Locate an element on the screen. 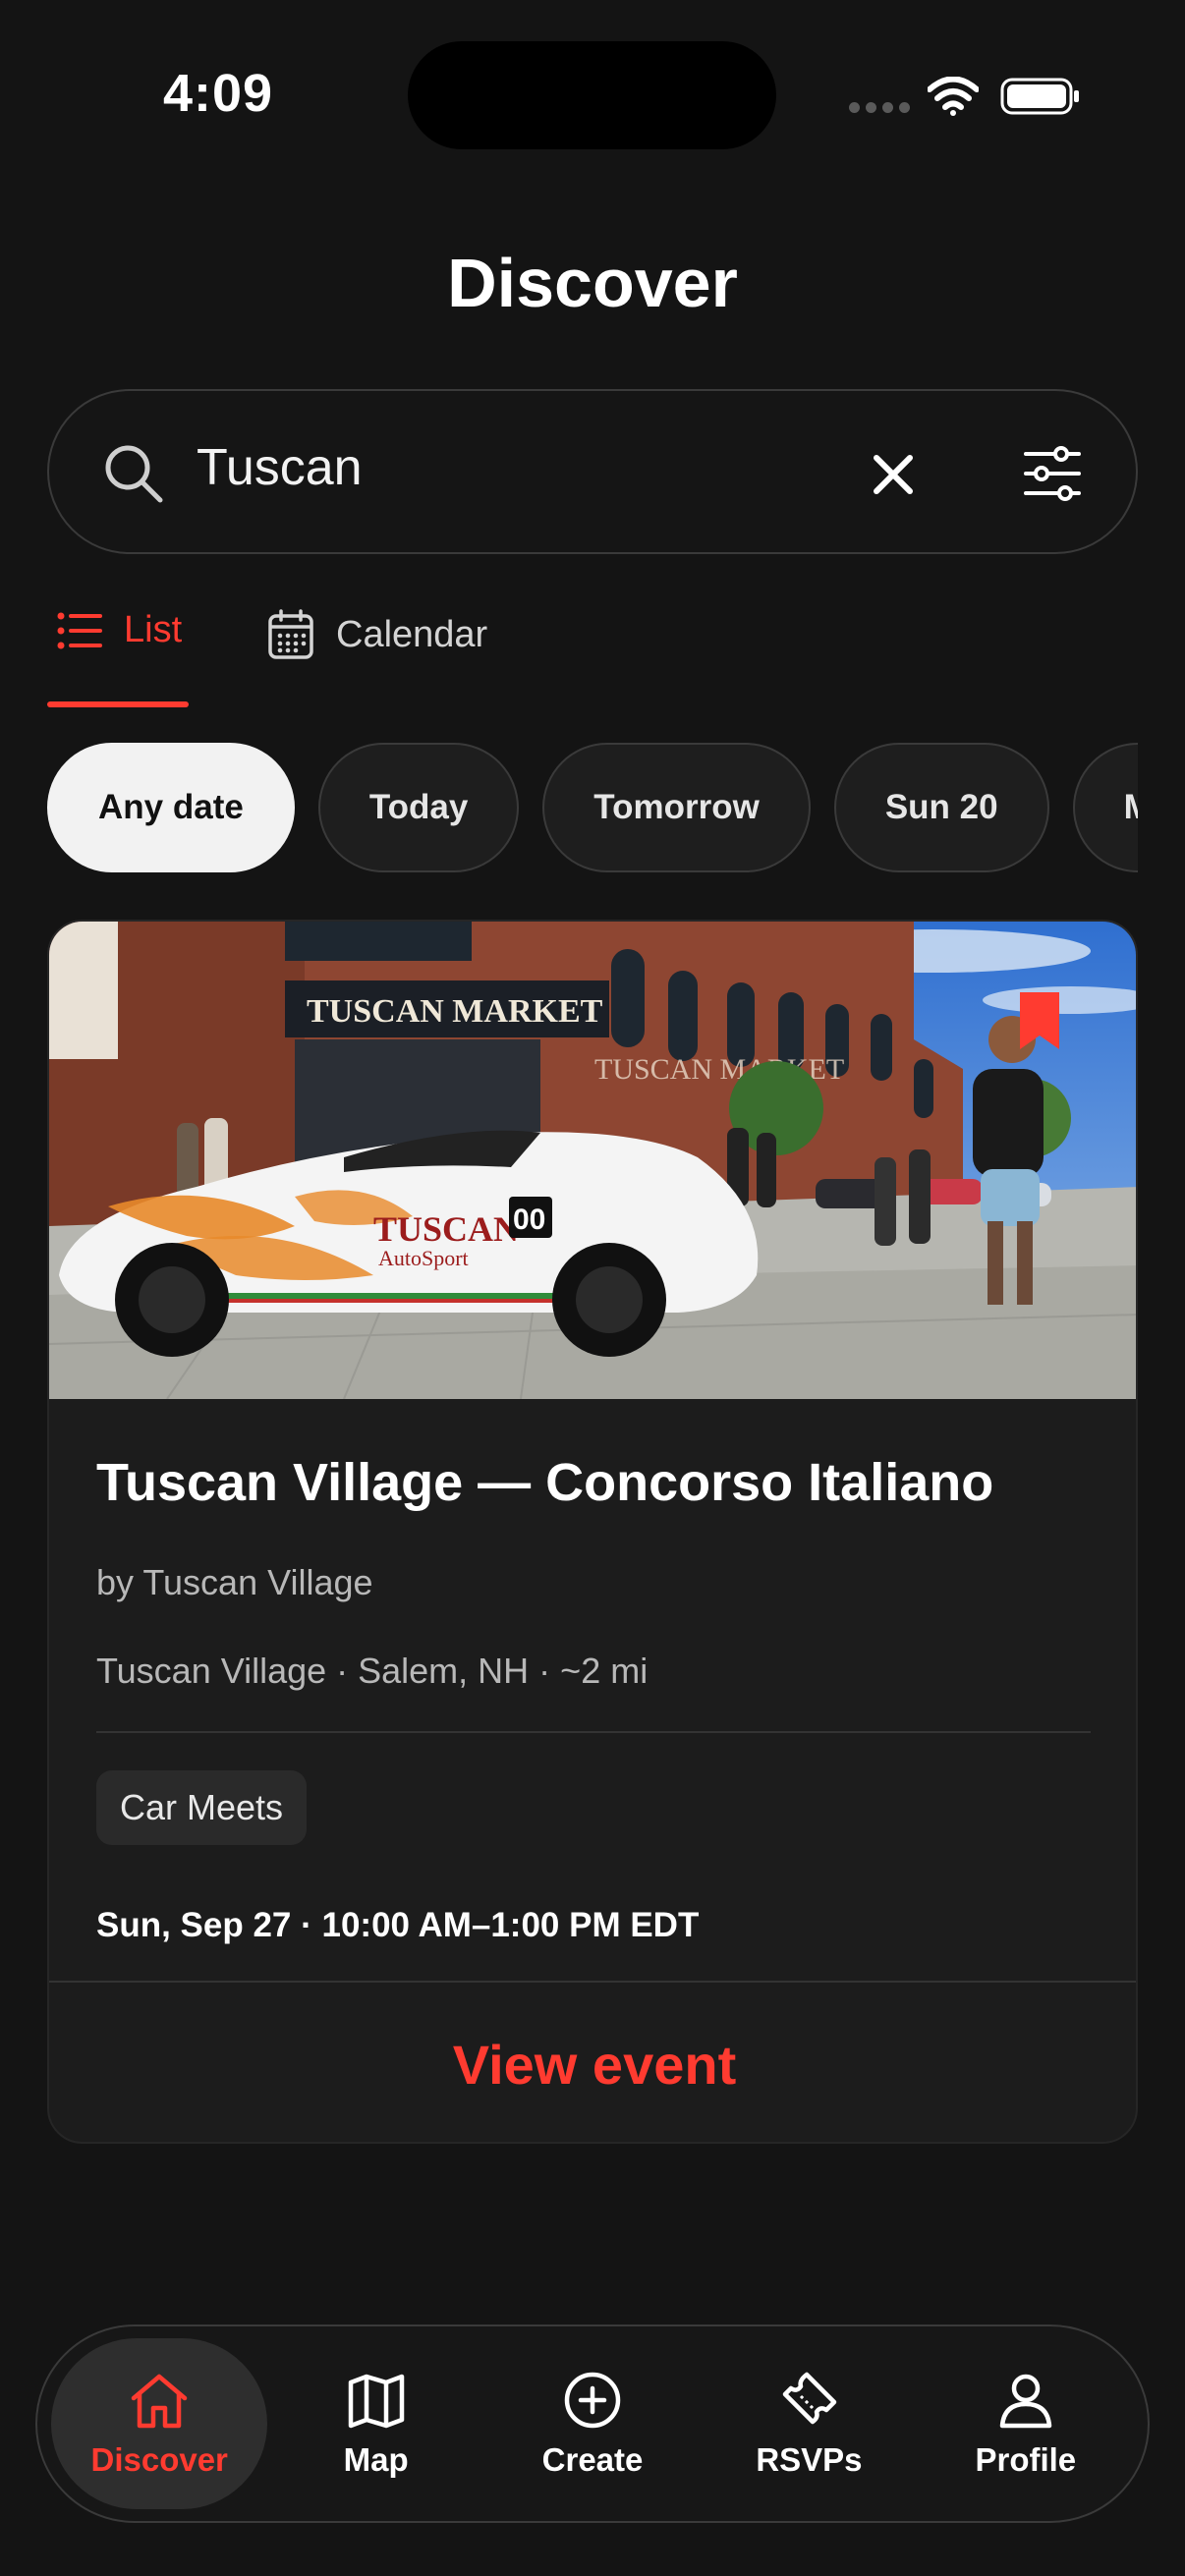  chip-today: Today is located at coordinates (418, 807).